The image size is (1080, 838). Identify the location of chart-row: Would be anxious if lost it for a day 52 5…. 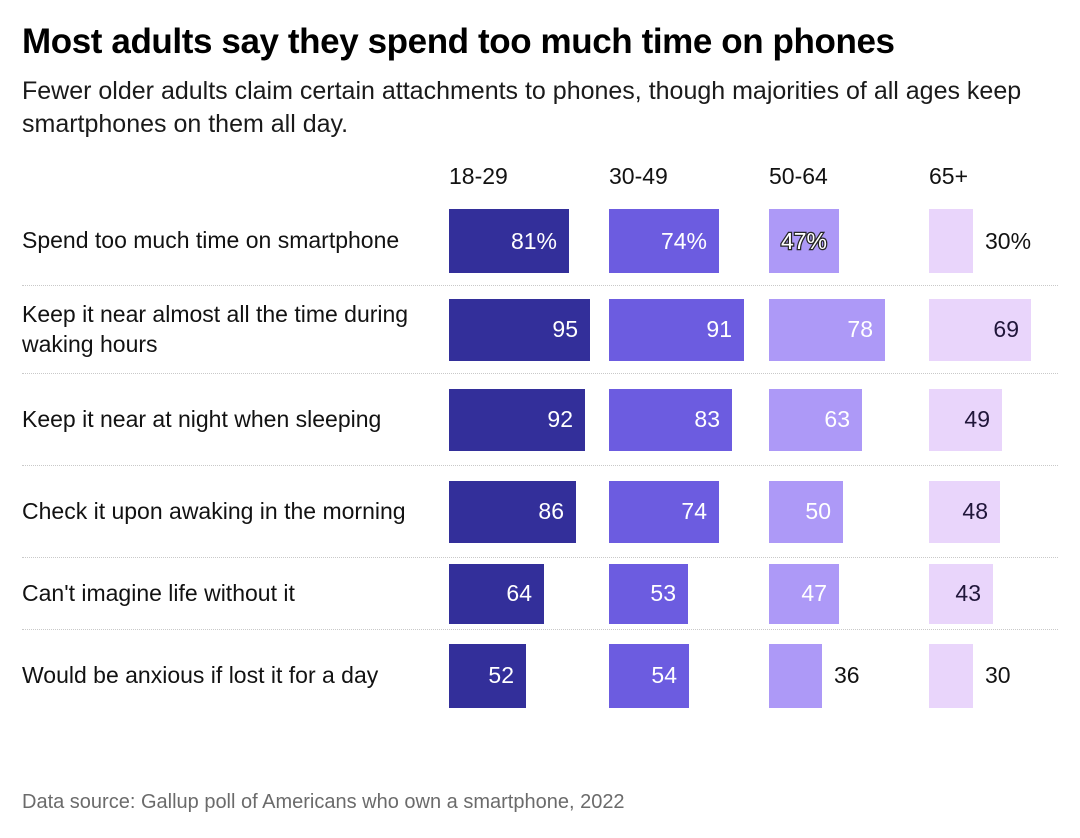
(540, 675).